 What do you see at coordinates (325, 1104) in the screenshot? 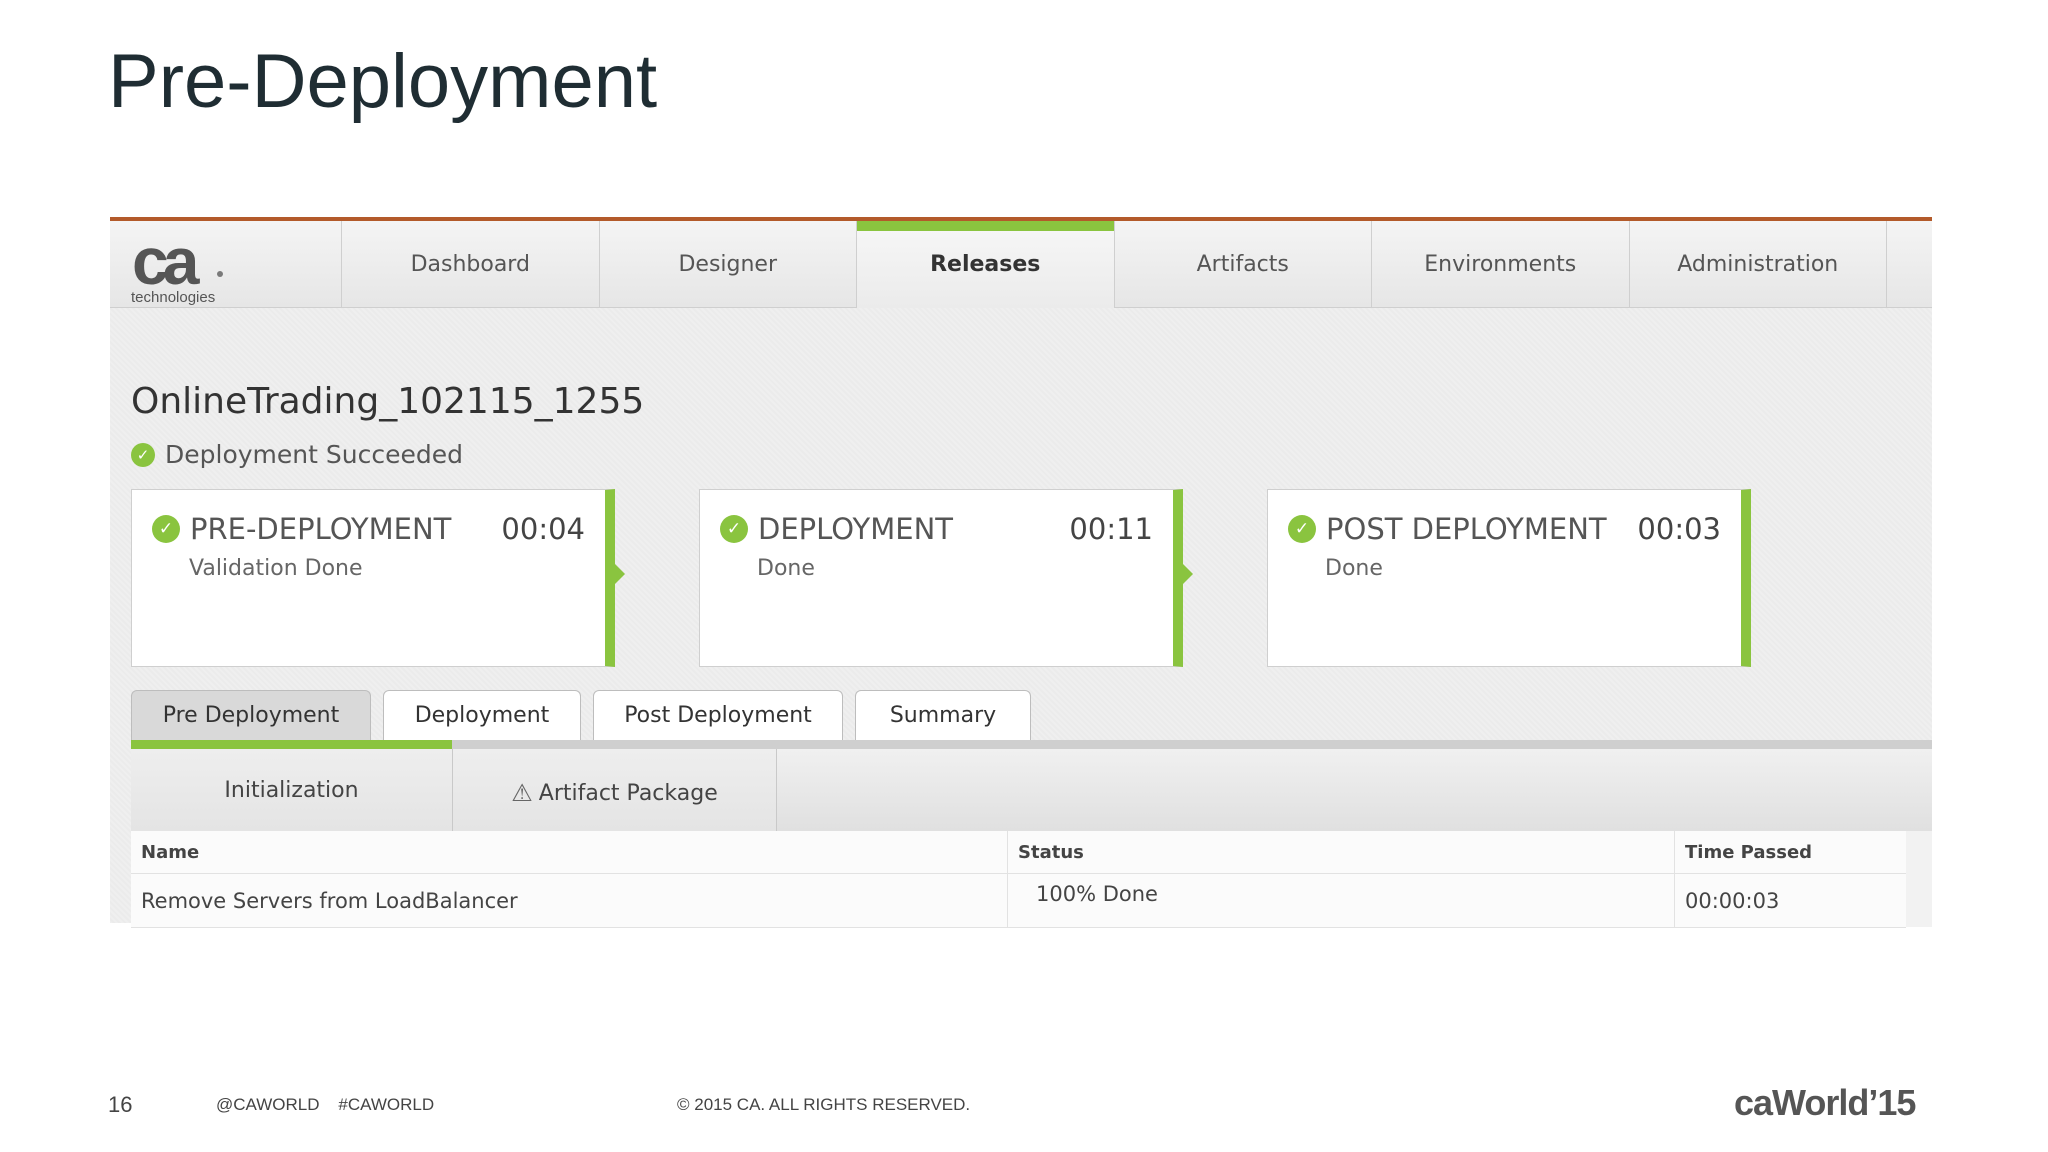
I see `social-handles: @CAWORLD #CAWORLD` at bounding box center [325, 1104].